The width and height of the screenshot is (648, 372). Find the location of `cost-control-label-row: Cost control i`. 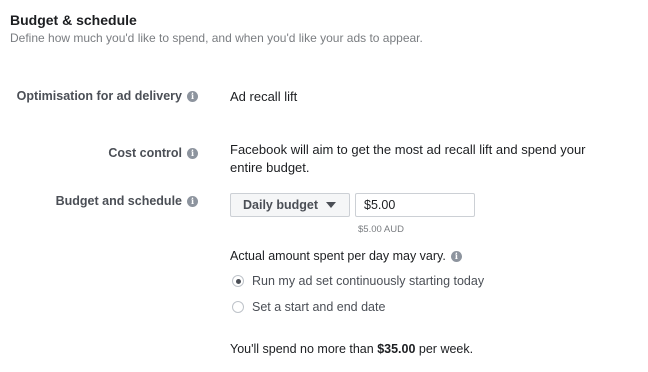

cost-control-label-row: Cost control i is located at coordinates (153, 153).